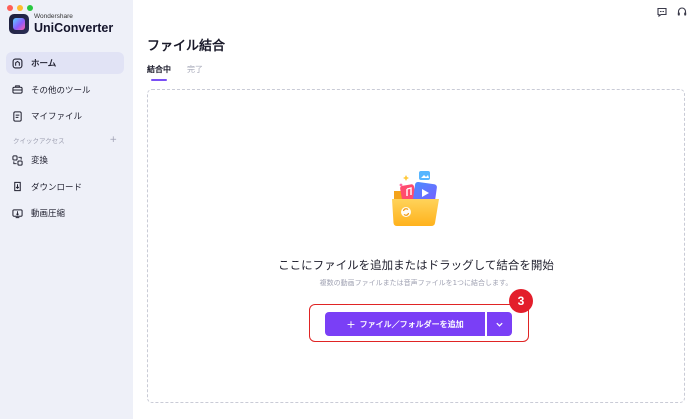 The width and height of the screenshot is (700, 419). I want to click on home-icon, so click(17, 63).